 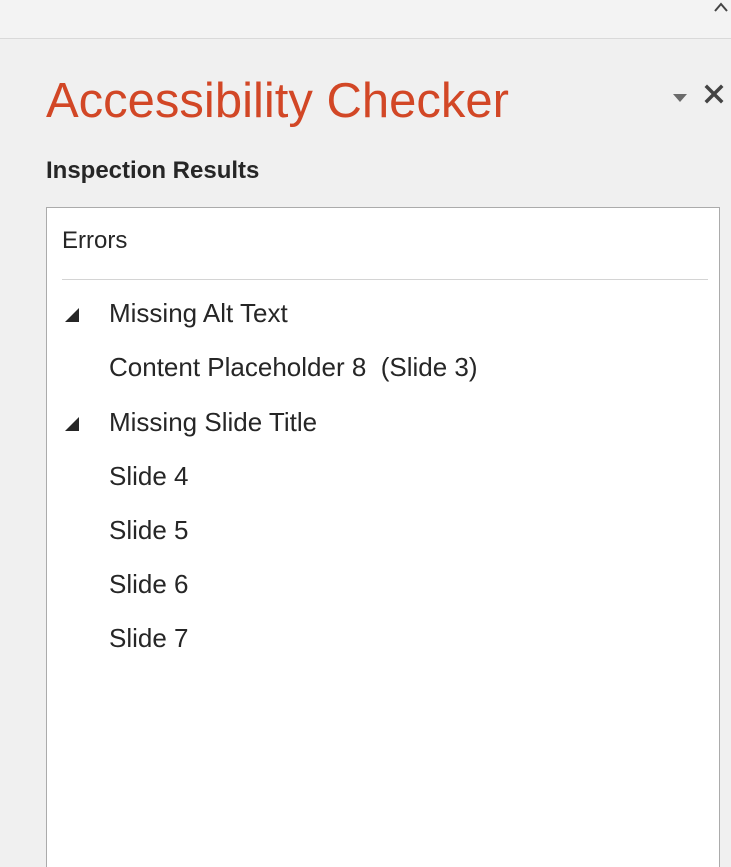 What do you see at coordinates (95, 240) in the screenshot?
I see `errors-header: Errors` at bounding box center [95, 240].